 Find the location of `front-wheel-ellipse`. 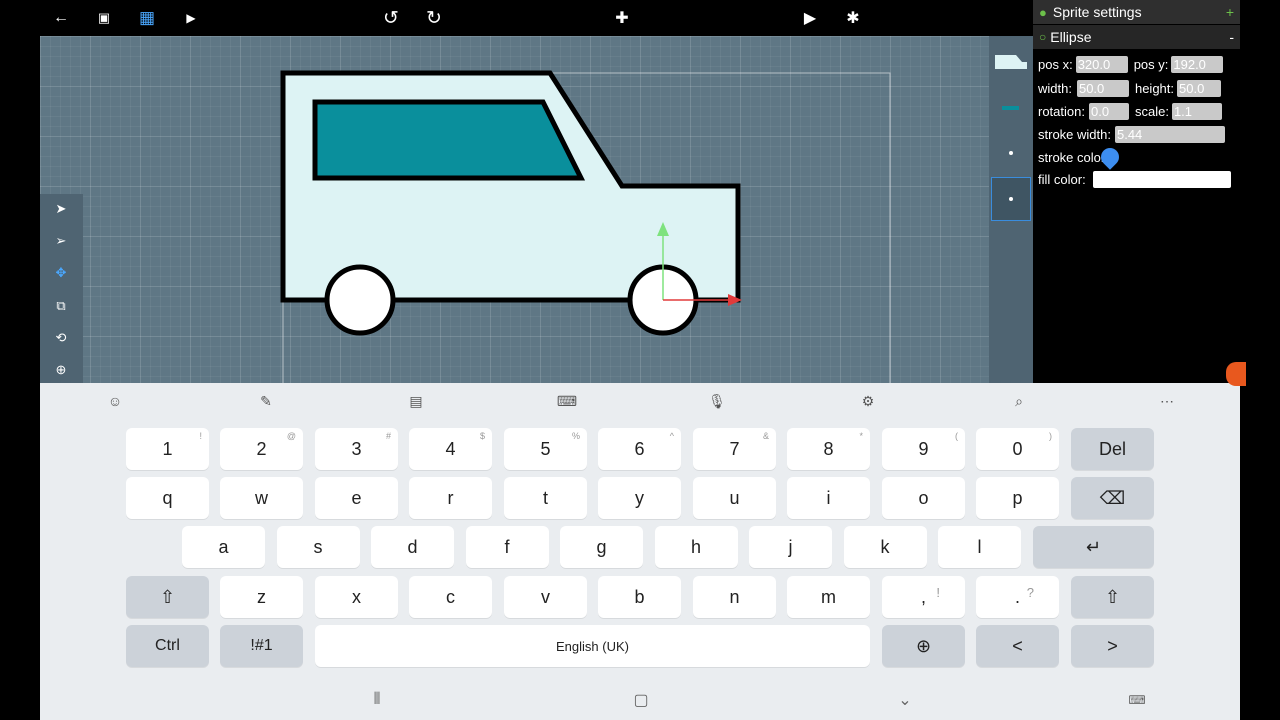

front-wheel-ellipse is located at coordinates (360, 300).